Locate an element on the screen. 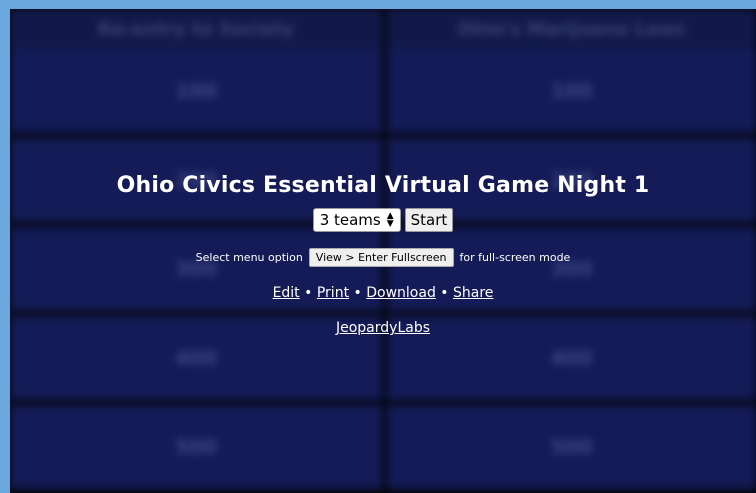  team-count-select: 3 teams ▲ ▼ is located at coordinates (356, 220).